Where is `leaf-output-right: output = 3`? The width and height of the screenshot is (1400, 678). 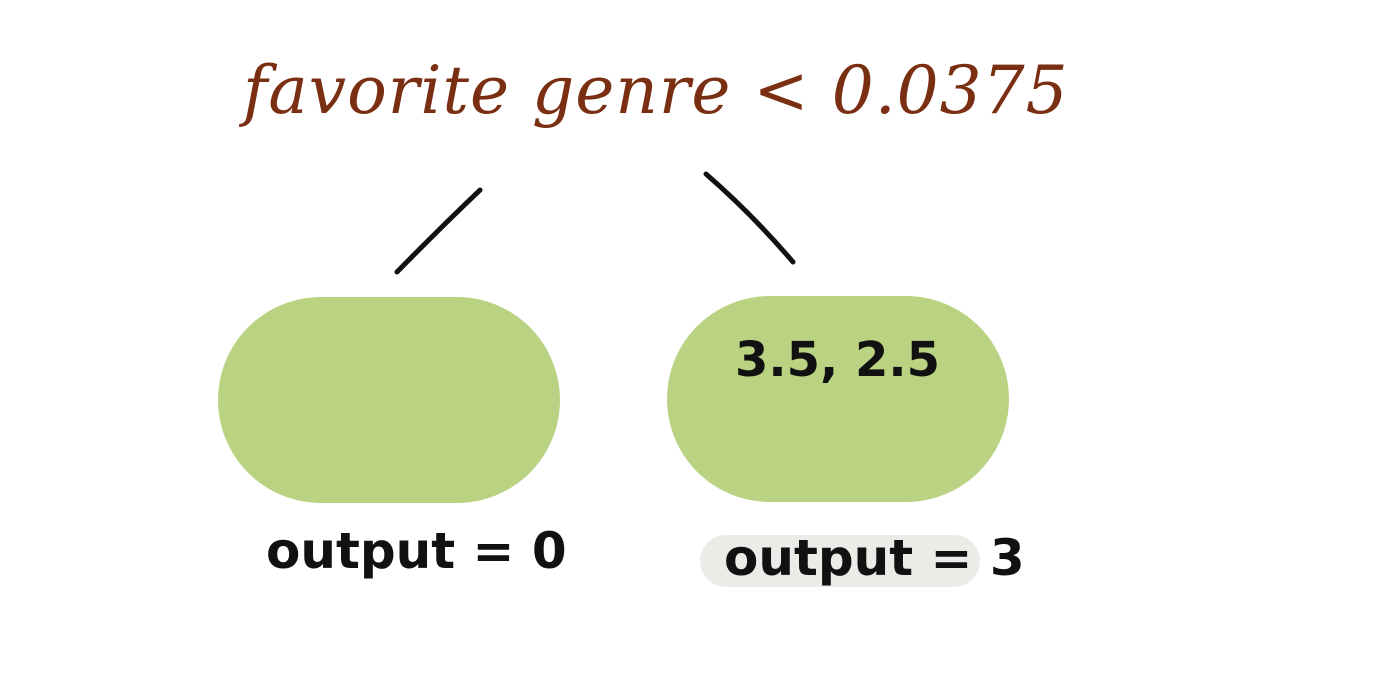 leaf-output-right: output = 3 is located at coordinates (874, 558).